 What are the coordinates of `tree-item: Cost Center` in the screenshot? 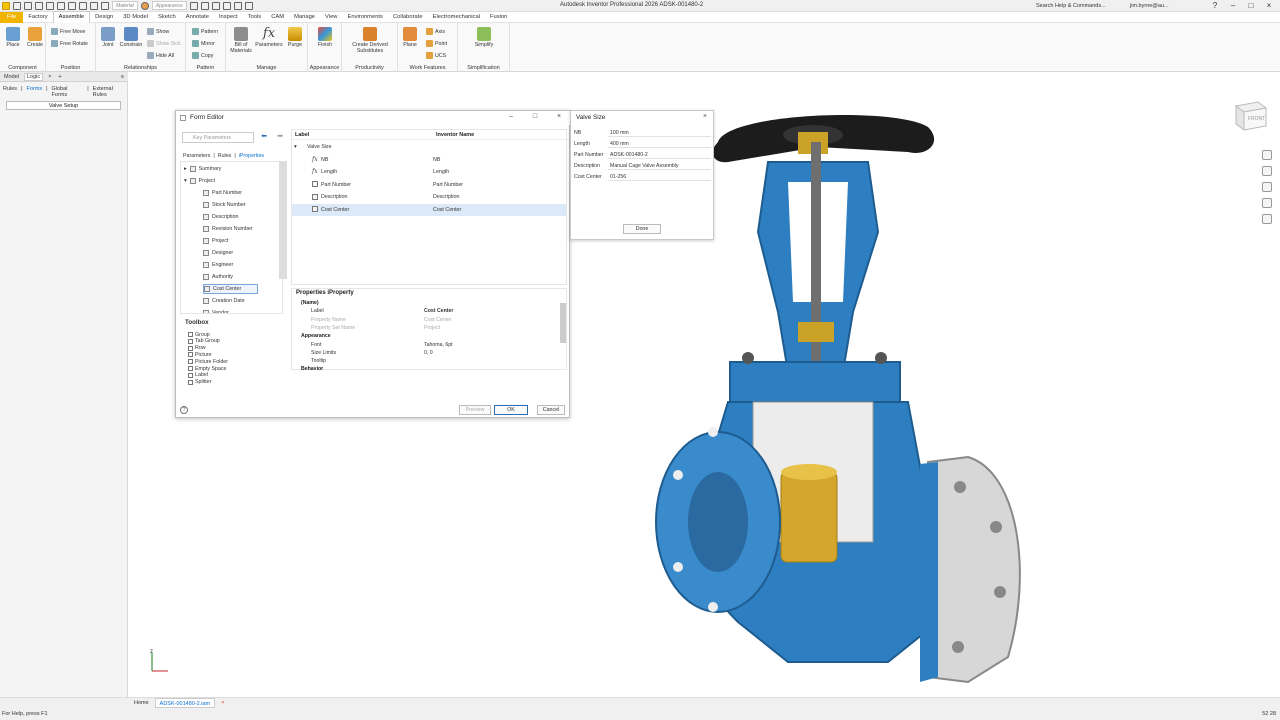 It's located at (231, 289).